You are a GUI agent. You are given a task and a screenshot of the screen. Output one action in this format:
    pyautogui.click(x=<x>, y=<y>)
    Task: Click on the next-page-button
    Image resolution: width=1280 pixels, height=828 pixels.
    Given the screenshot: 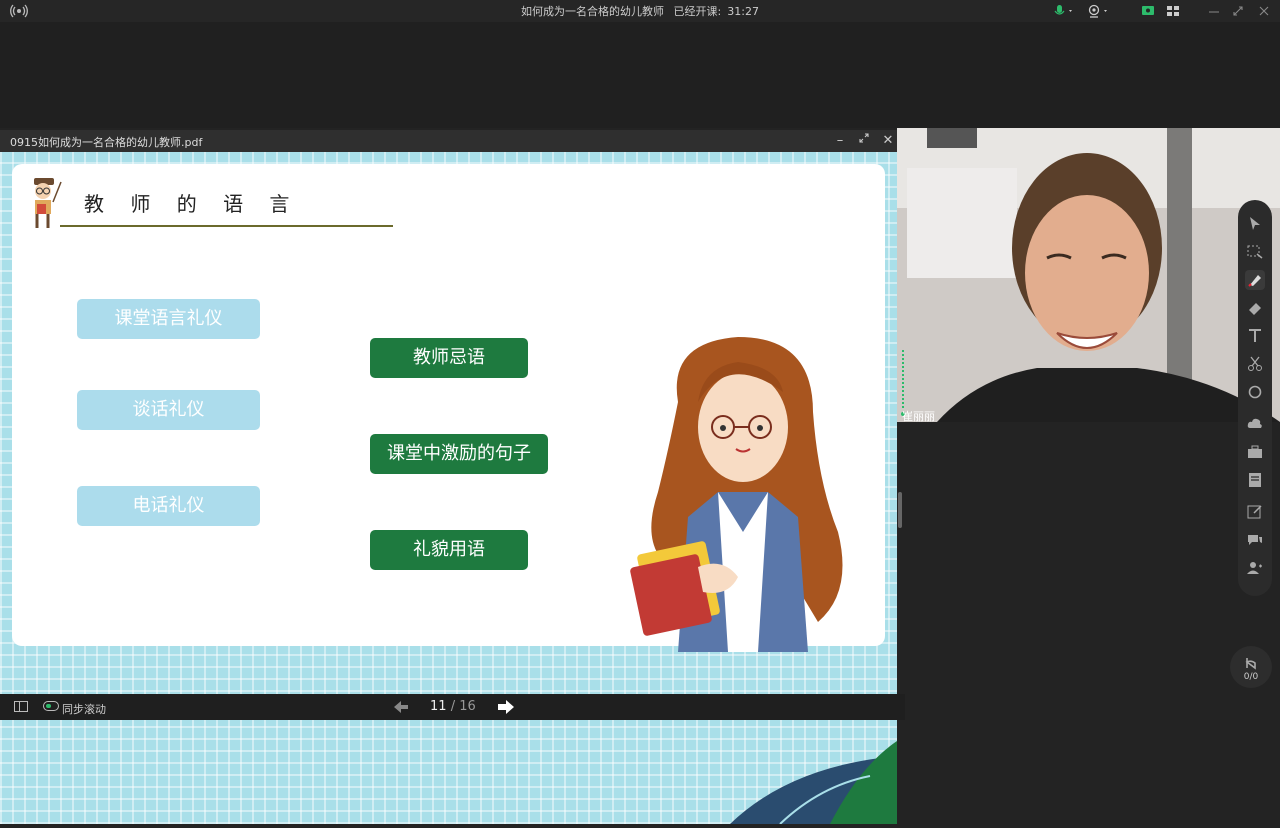 What is the action you would take?
    pyautogui.click(x=506, y=707)
    